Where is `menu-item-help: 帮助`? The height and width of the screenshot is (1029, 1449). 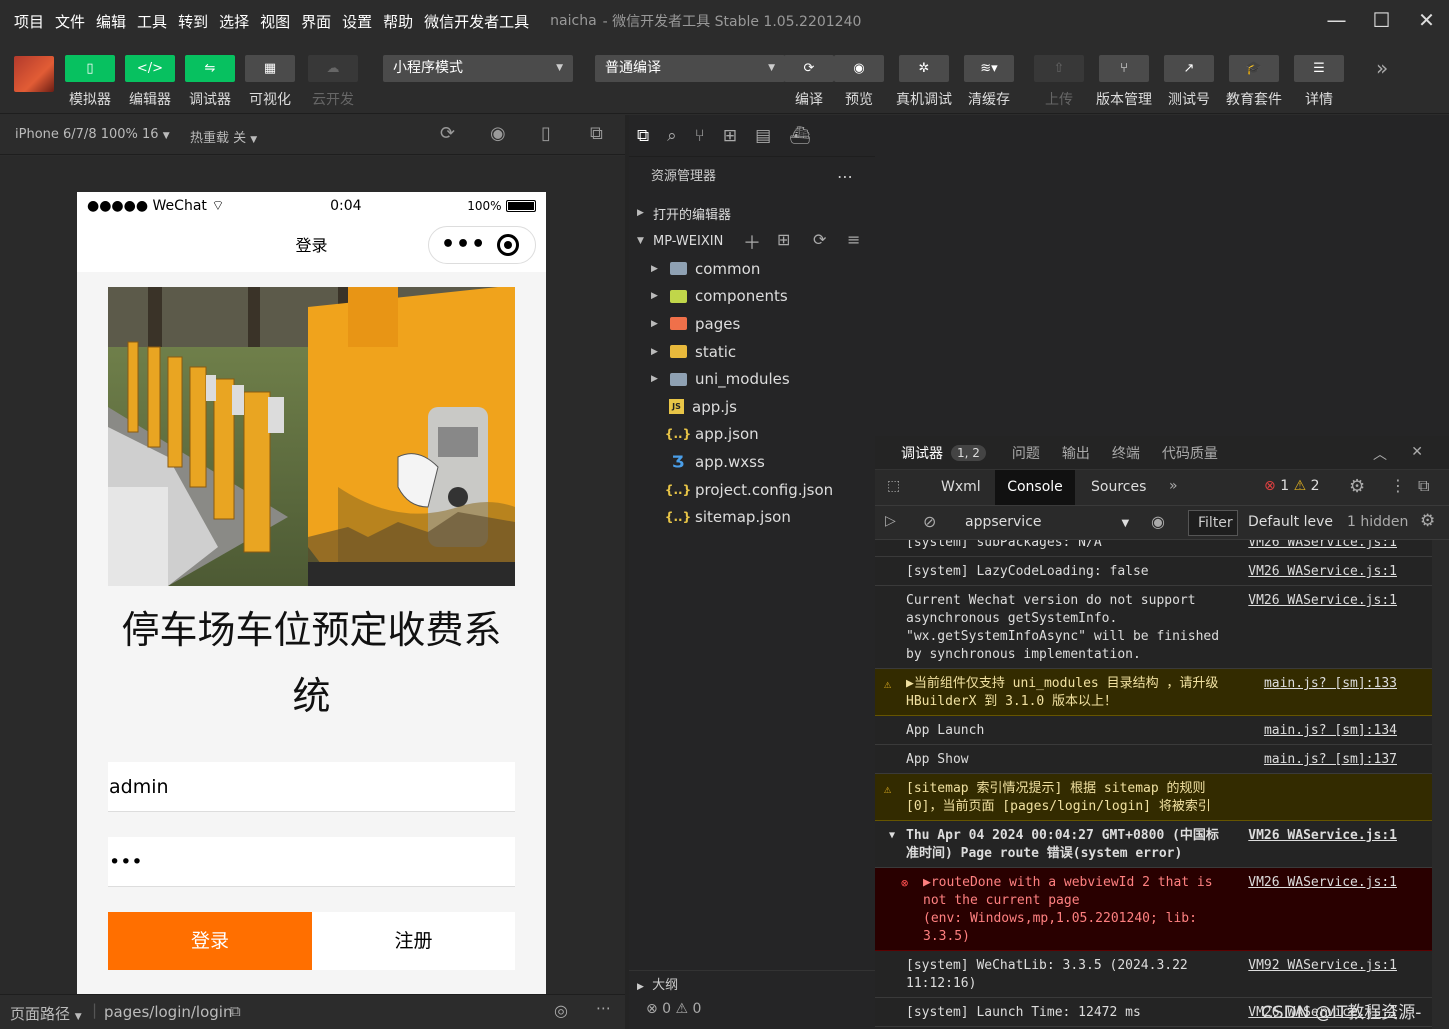 menu-item-help: 帮助 is located at coordinates (398, 21).